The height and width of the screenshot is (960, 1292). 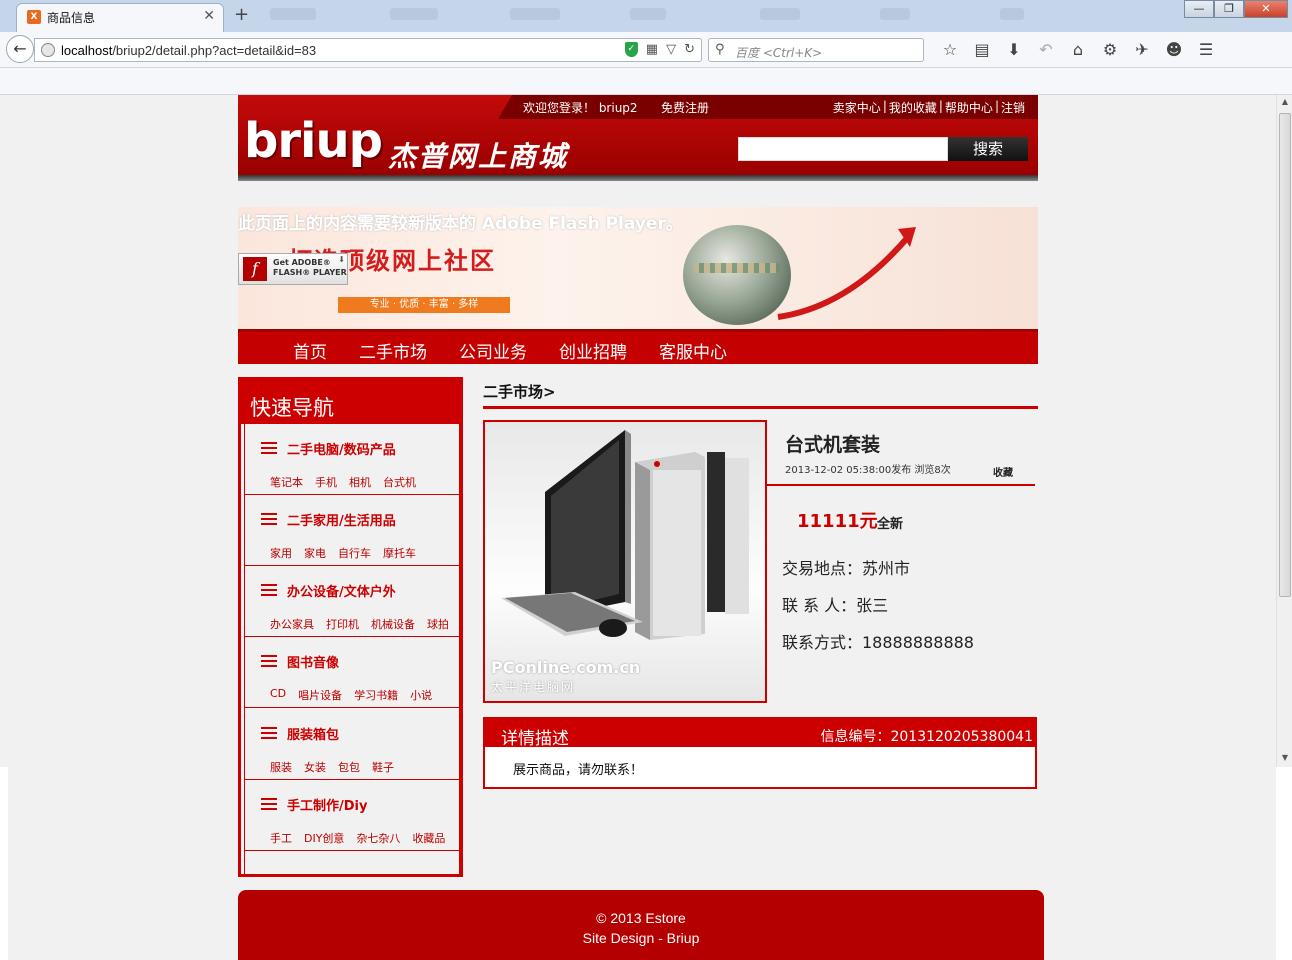 I want to click on category-link: 手机, so click(x=326, y=482).